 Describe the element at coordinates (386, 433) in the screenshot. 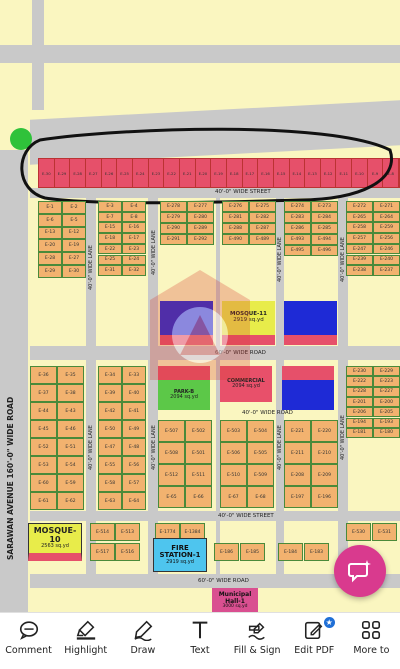

I see `plot-e-180: E-180` at that location.